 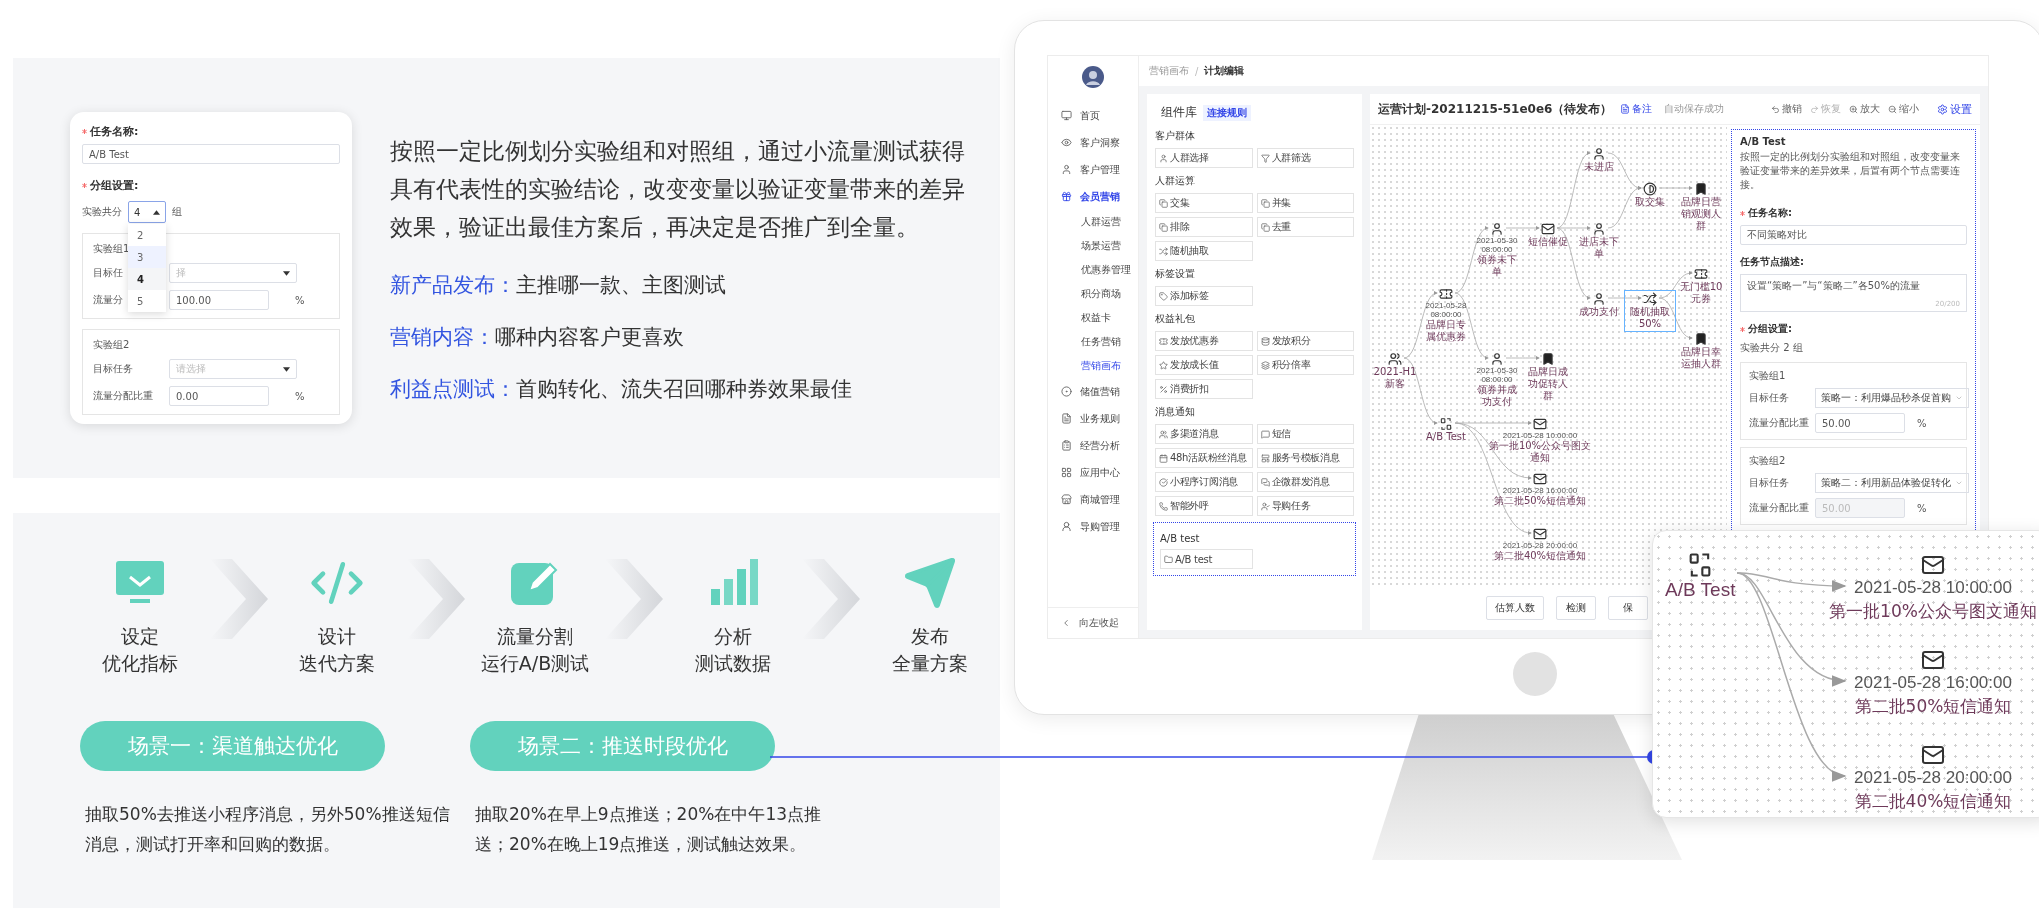 What do you see at coordinates (147, 257) in the screenshot?
I see `dropdown-option: 3` at bounding box center [147, 257].